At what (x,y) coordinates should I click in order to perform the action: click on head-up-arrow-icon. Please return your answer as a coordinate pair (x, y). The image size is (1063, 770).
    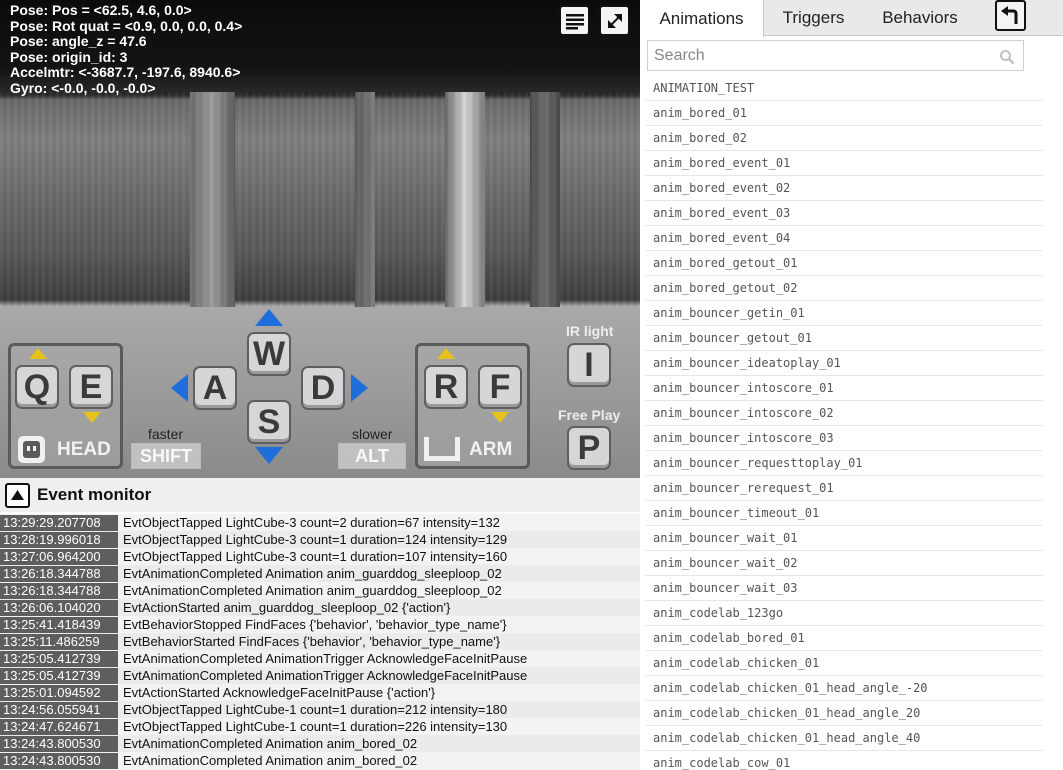
    Looking at the image, I should click on (38, 353).